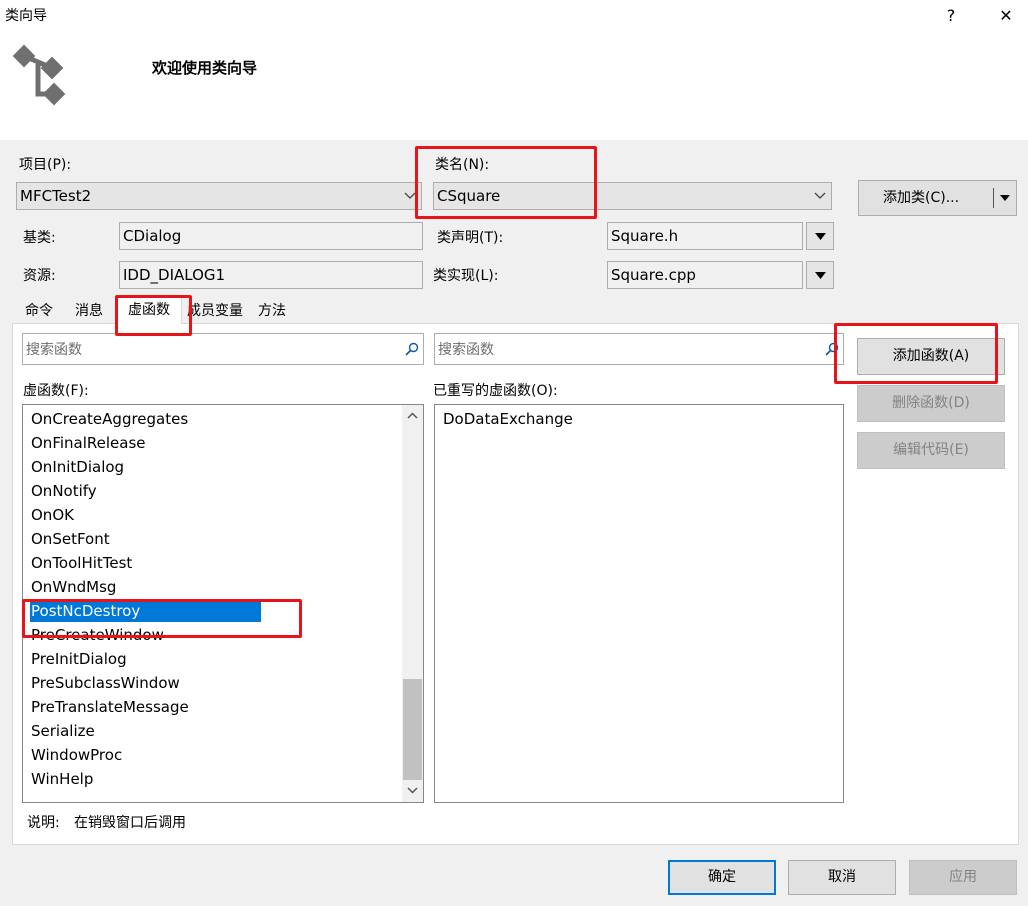 This screenshot has width=1028, height=906. Describe the element at coordinates (705, 275) in the screenshot. I see `class-impl-field: Square.cpp` at that location.